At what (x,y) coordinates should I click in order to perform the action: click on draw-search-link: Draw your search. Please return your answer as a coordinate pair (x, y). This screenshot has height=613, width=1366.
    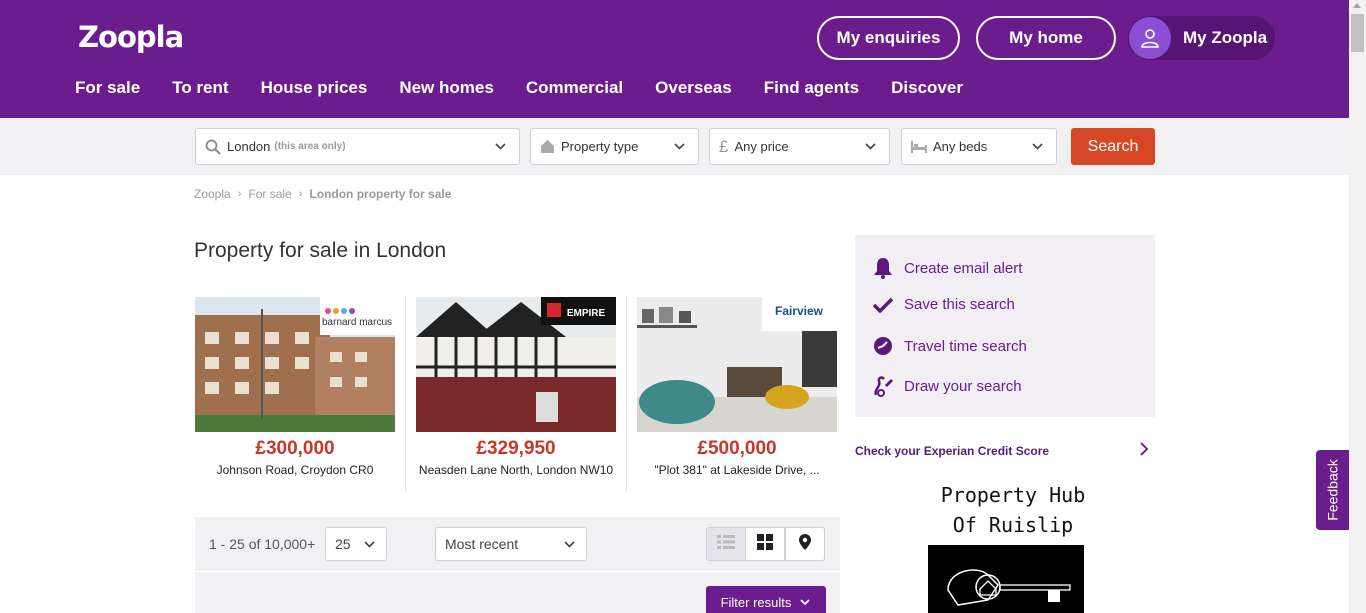
    Looking at the image, I should click on (947, 386).